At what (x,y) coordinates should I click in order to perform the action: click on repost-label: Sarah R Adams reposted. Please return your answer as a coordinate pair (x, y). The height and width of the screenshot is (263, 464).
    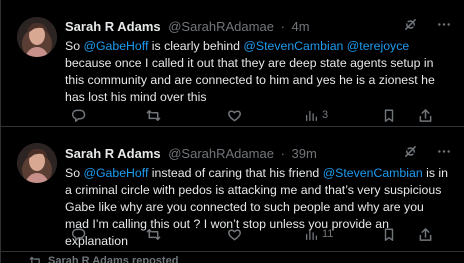
    Looking at the image, I should click on (113, 259).